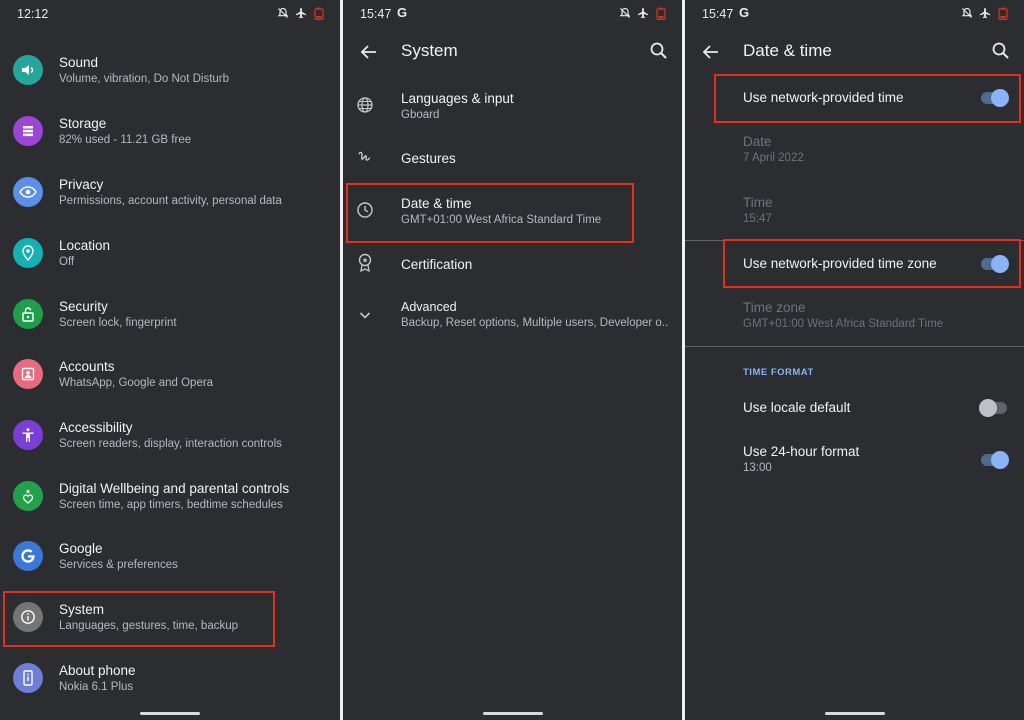  Describe the element at coordinates (512, 108) in the screenshot. I see `system-item-languages: Languages & input Gboard` at that location.